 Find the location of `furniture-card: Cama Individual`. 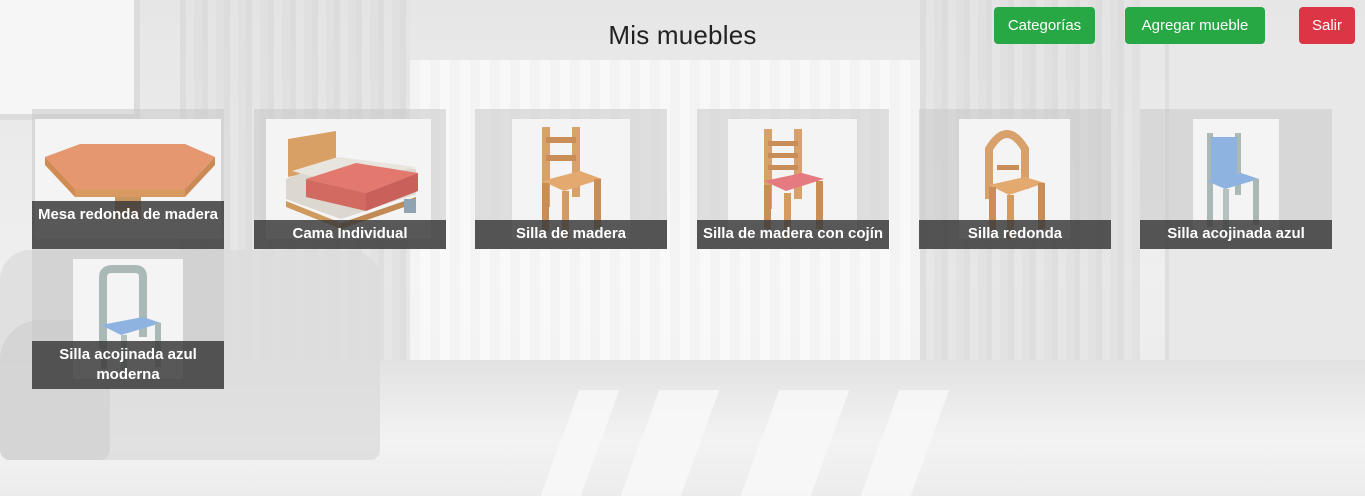

furniture-card: Cama Individual is located at coordinates (350, 179).